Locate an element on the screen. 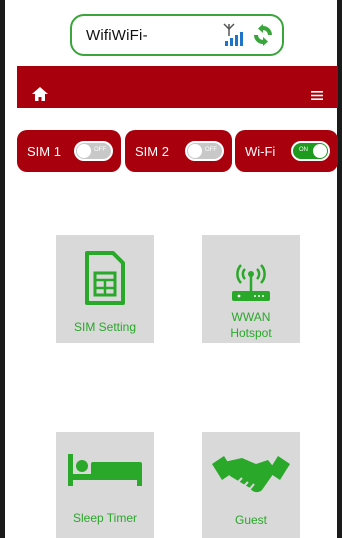 Image resolution: width=342 pixels, height=538 pixels. sim1-toggle: OFF is located at coordinates (93, 151).